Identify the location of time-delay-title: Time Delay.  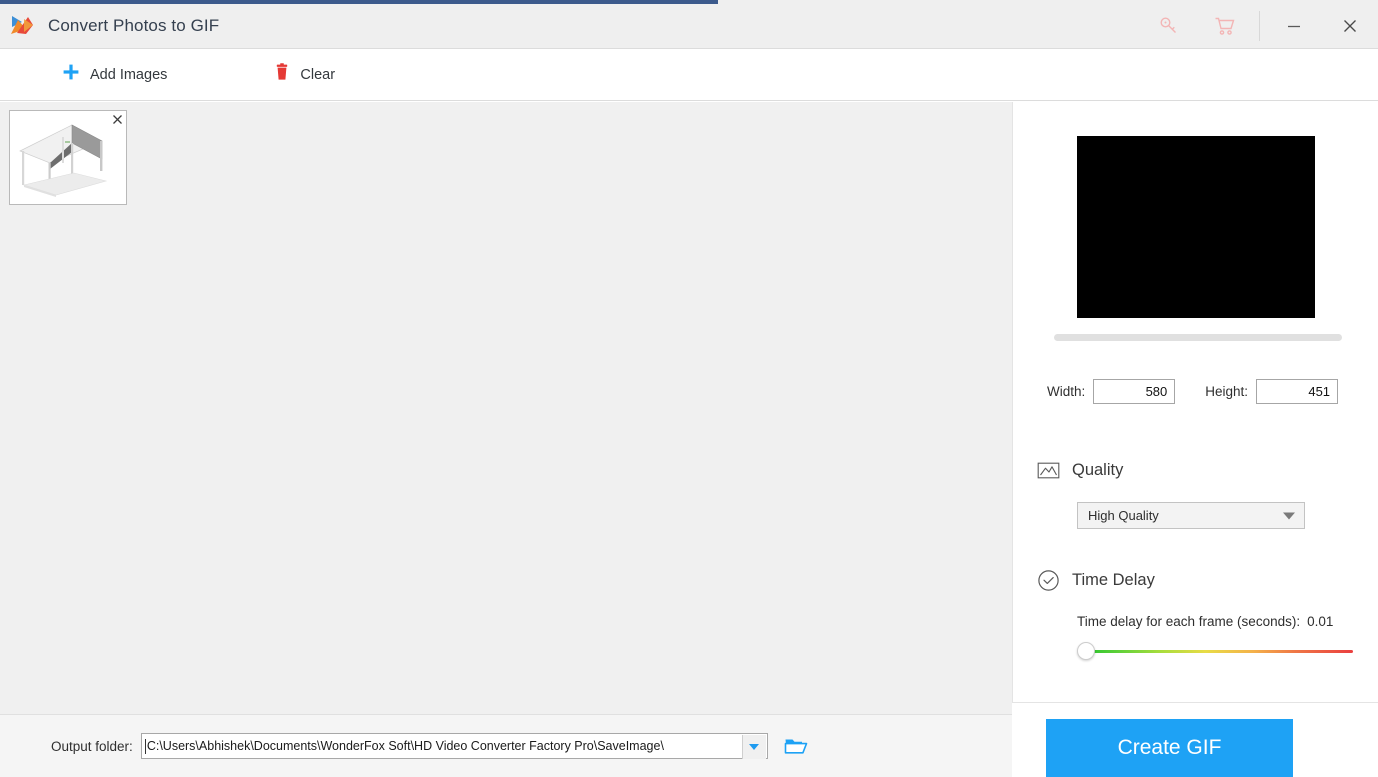
(1113, 580).